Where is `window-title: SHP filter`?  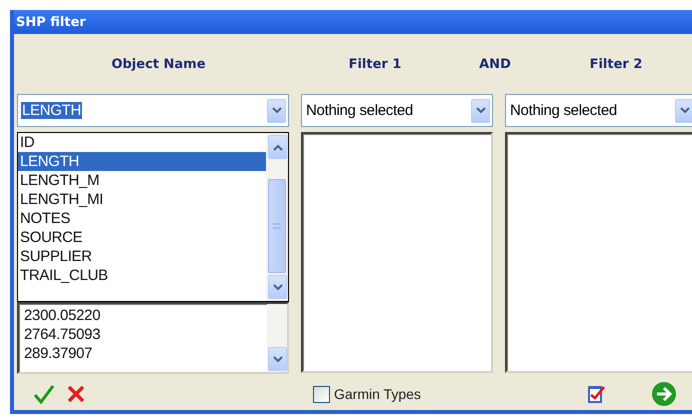
window-title: SHP filter is located at coordinates (51, 22).